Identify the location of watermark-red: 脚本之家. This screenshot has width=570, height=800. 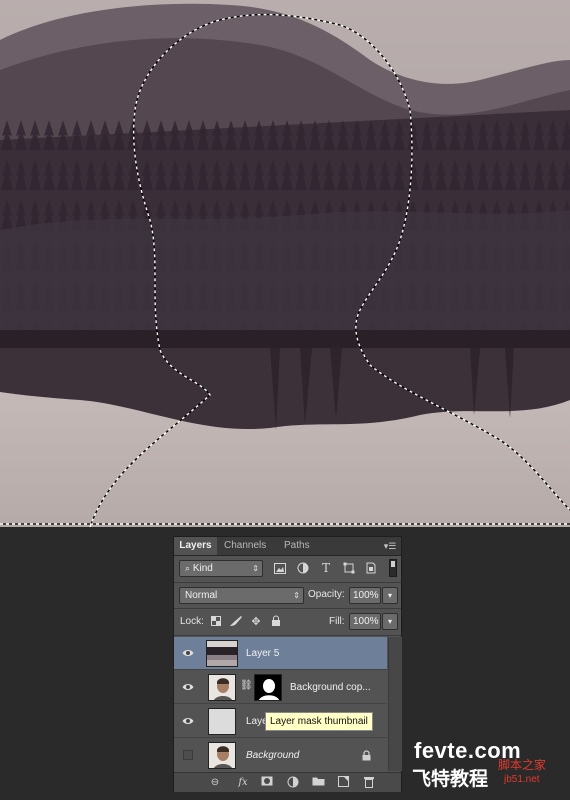
(522, 765).